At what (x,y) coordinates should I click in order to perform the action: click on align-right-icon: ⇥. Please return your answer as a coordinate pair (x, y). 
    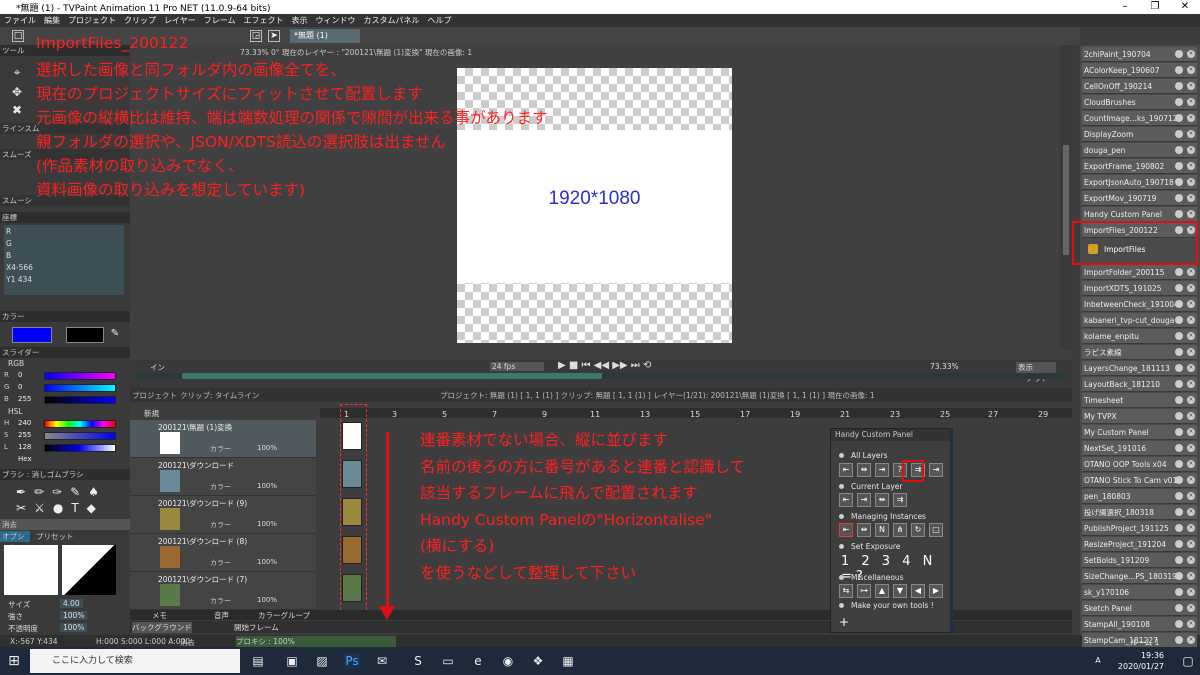
    Looking at the image, I should click on (882, 470).